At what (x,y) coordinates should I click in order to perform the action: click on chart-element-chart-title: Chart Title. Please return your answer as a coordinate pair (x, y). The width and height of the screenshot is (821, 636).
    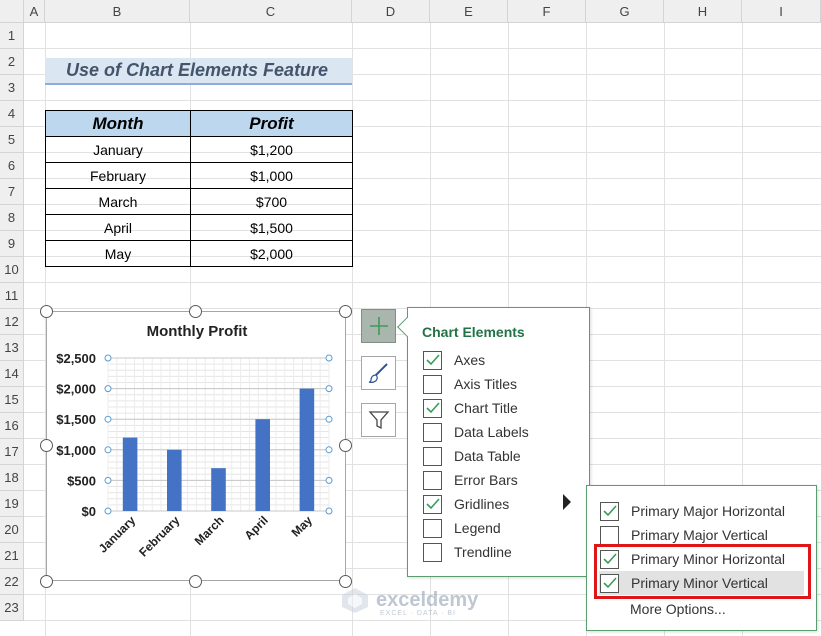
    Looking at the image, I should click on (470, 408).